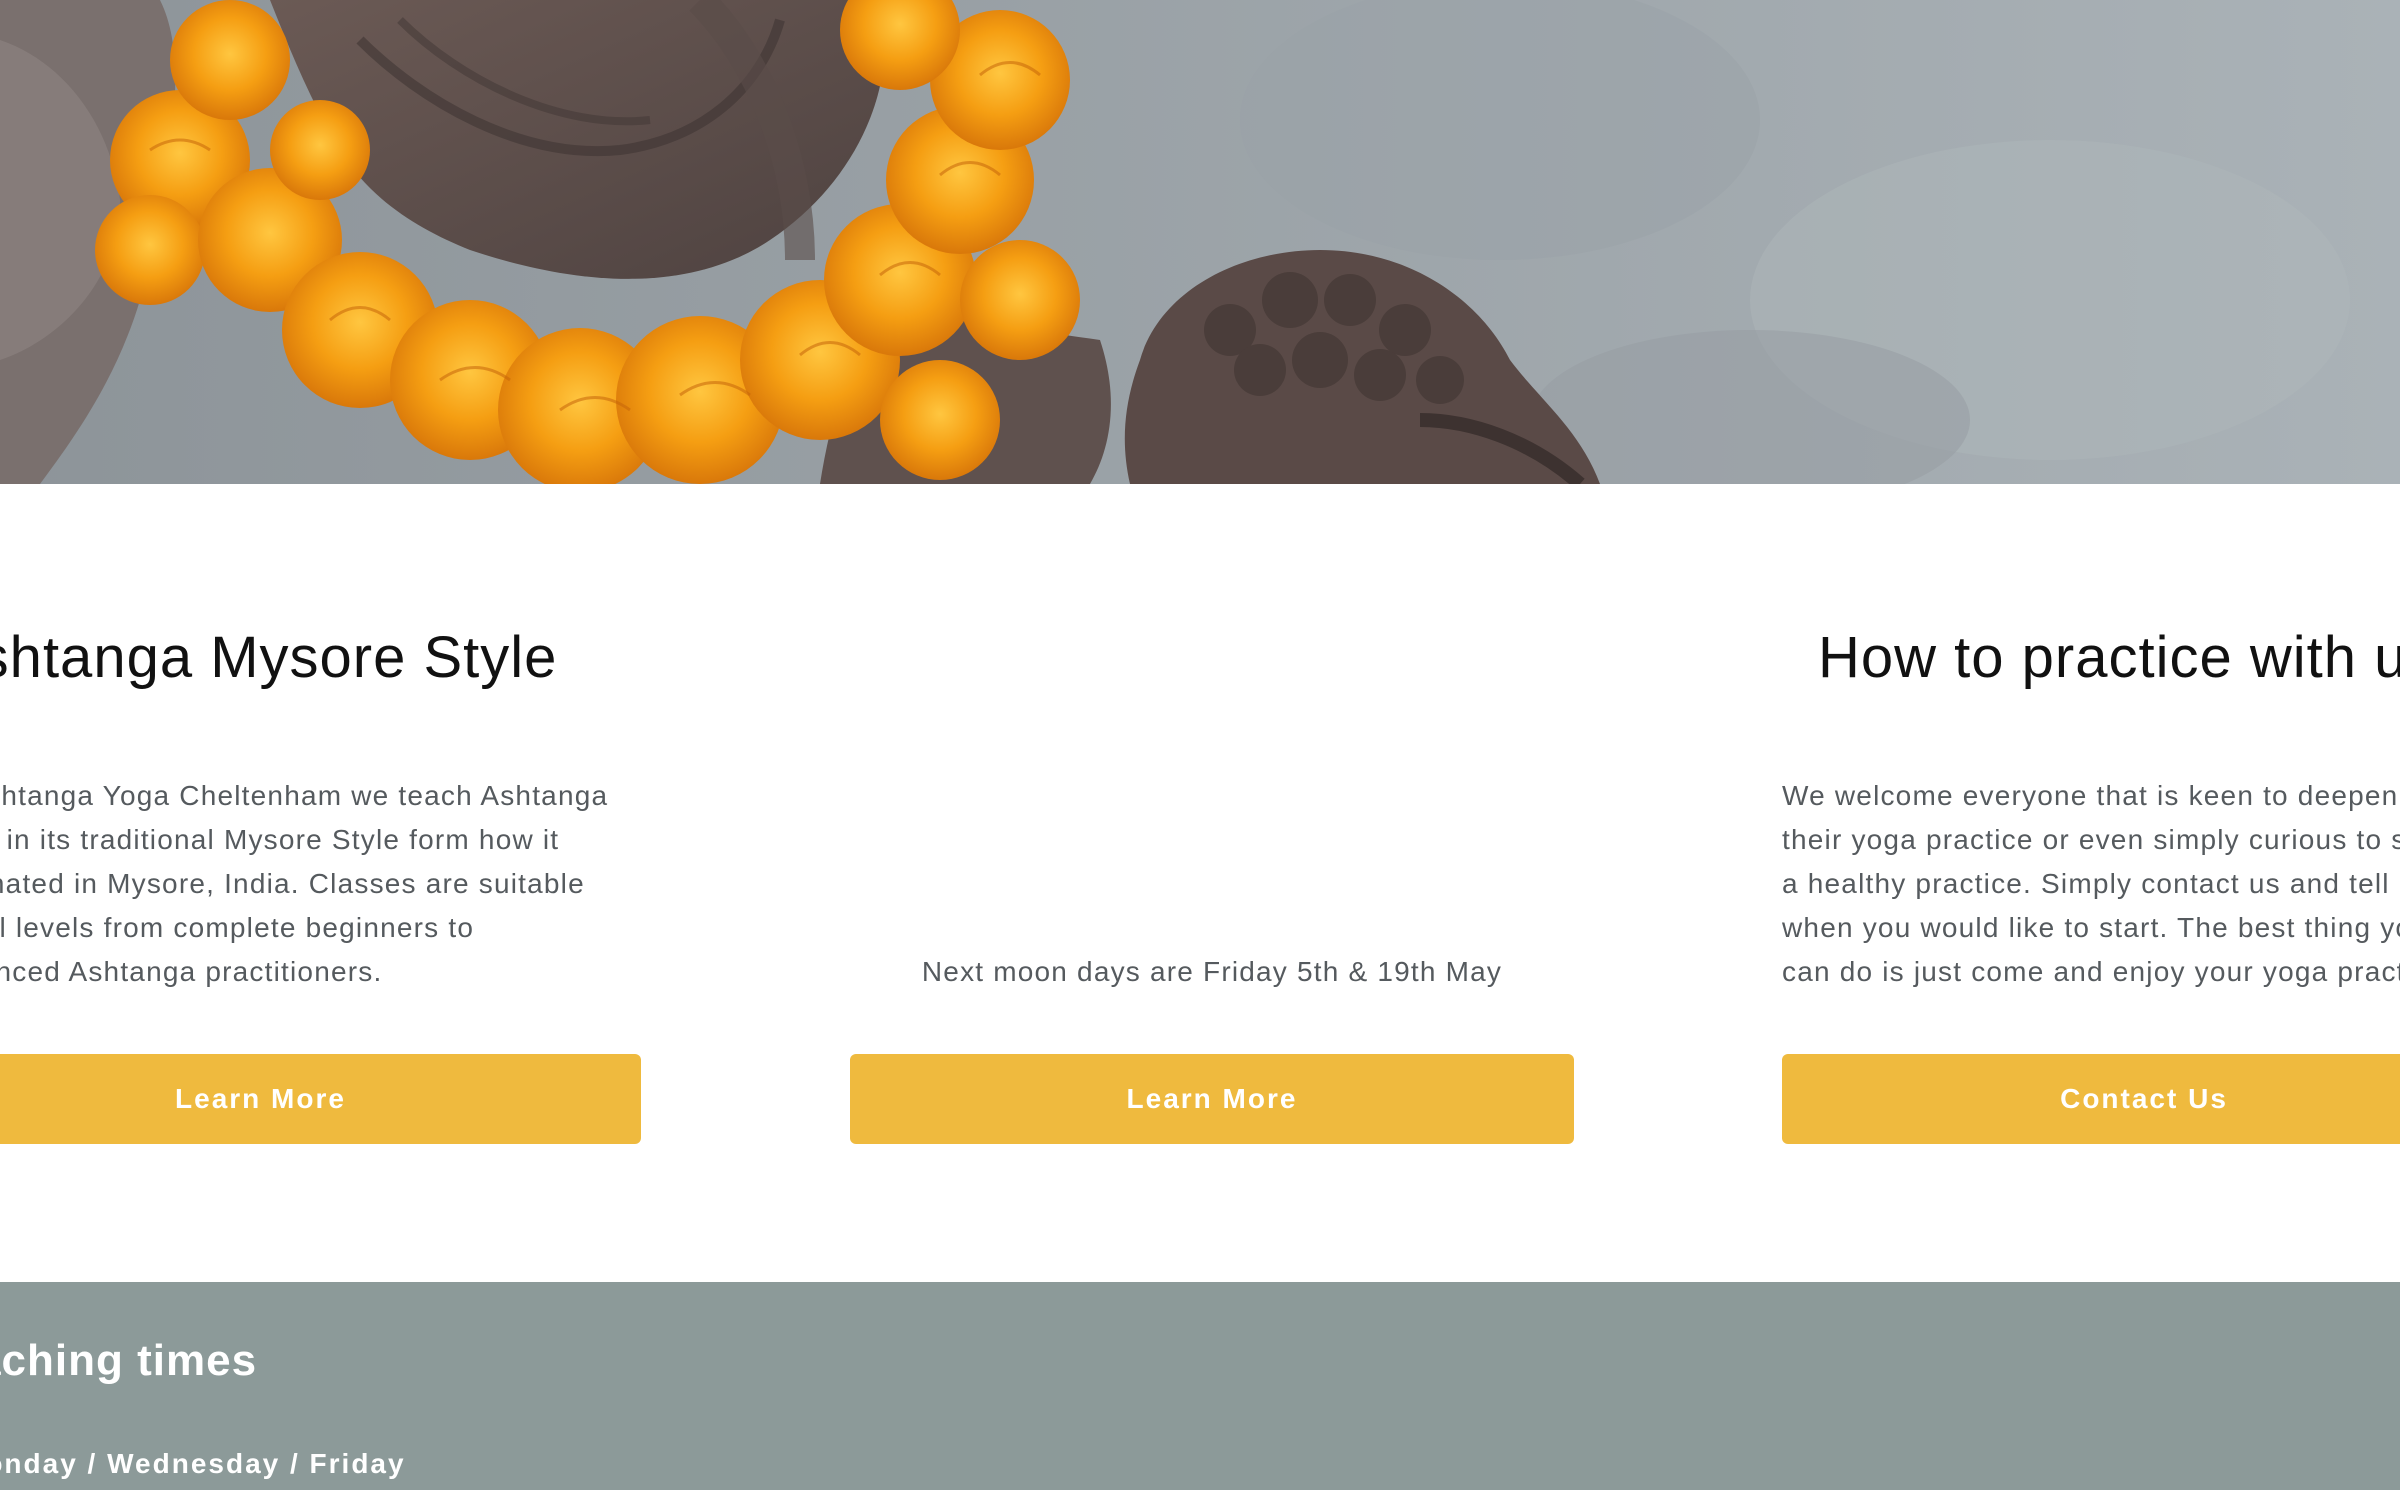 The height and width of the screenshot is (1490, 2400). Describe the element at coordinates (2091, 1099) in the screenshot. I see `contact-us-button: Contact Us` at that location.